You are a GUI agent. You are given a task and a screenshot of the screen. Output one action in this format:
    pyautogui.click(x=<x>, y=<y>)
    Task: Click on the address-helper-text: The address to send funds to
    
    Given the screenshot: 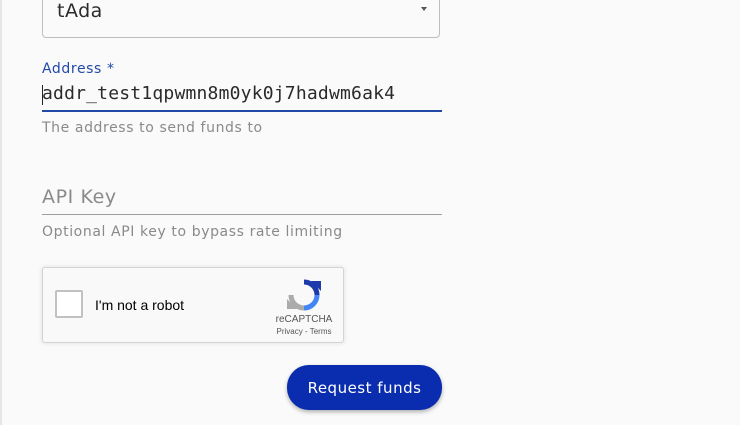 What is the action you would take?
    pyautogui.click(x=152, y=128)
    